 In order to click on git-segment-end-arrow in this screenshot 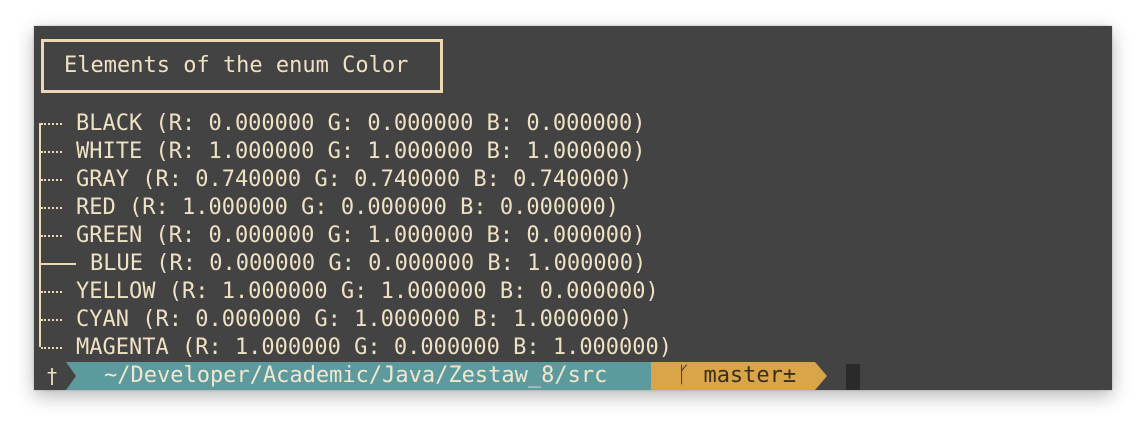, I will do `click(821, 376)`.